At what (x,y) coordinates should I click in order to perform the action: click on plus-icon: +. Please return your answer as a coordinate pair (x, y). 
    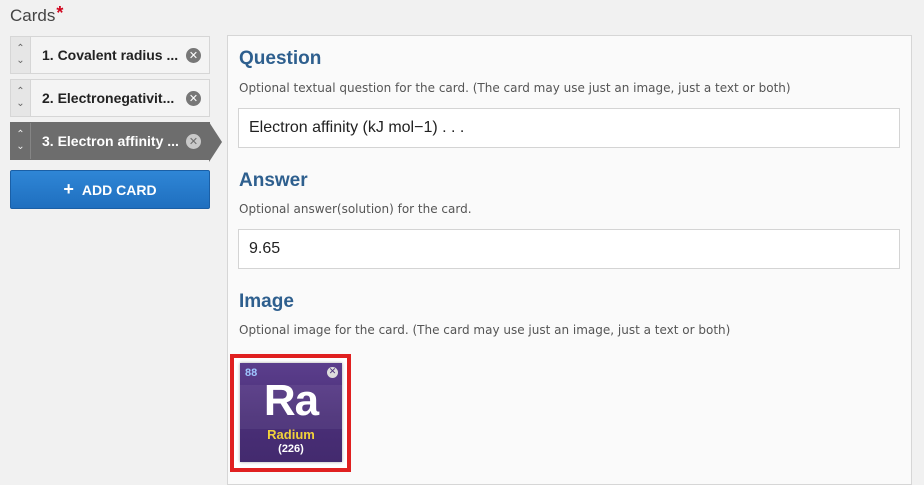
    Looking at the image, I should click on (68, 189).